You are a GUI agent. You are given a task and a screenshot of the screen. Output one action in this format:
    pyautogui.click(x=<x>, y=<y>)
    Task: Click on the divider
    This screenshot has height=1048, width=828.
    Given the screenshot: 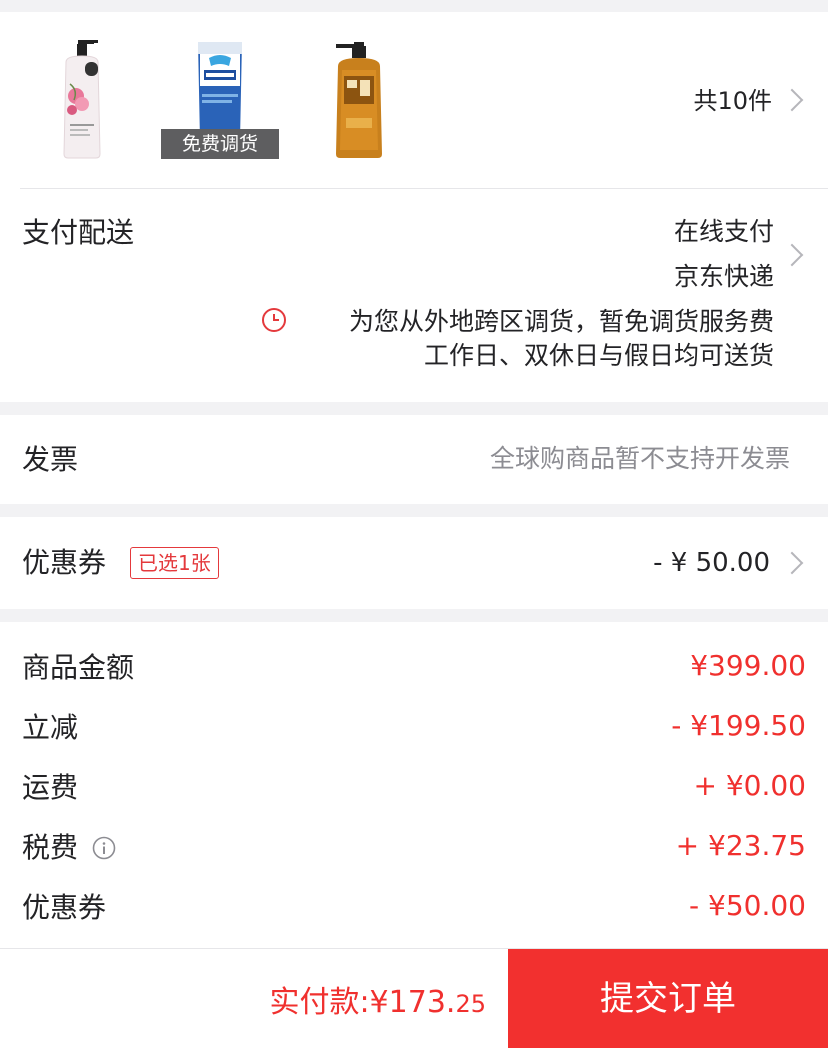 What is the action you would take?
    pyautogui.click(x=424, y=188)
    